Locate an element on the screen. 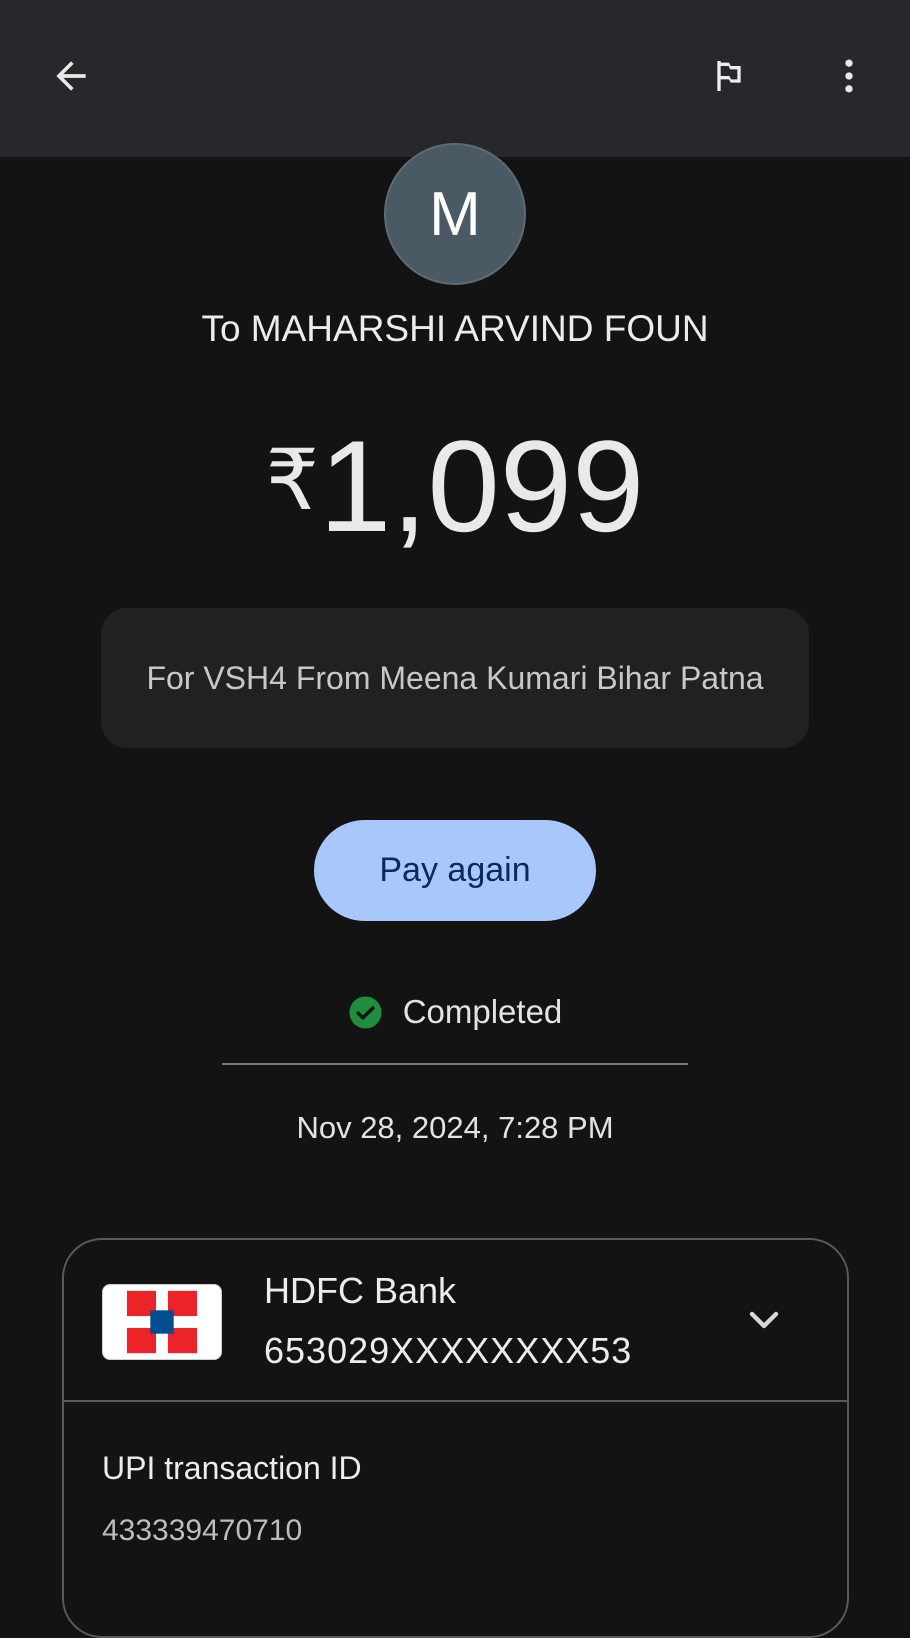 The height and width of the screenshot is (1638, 910). divider is located at coordinates (455, 1064).